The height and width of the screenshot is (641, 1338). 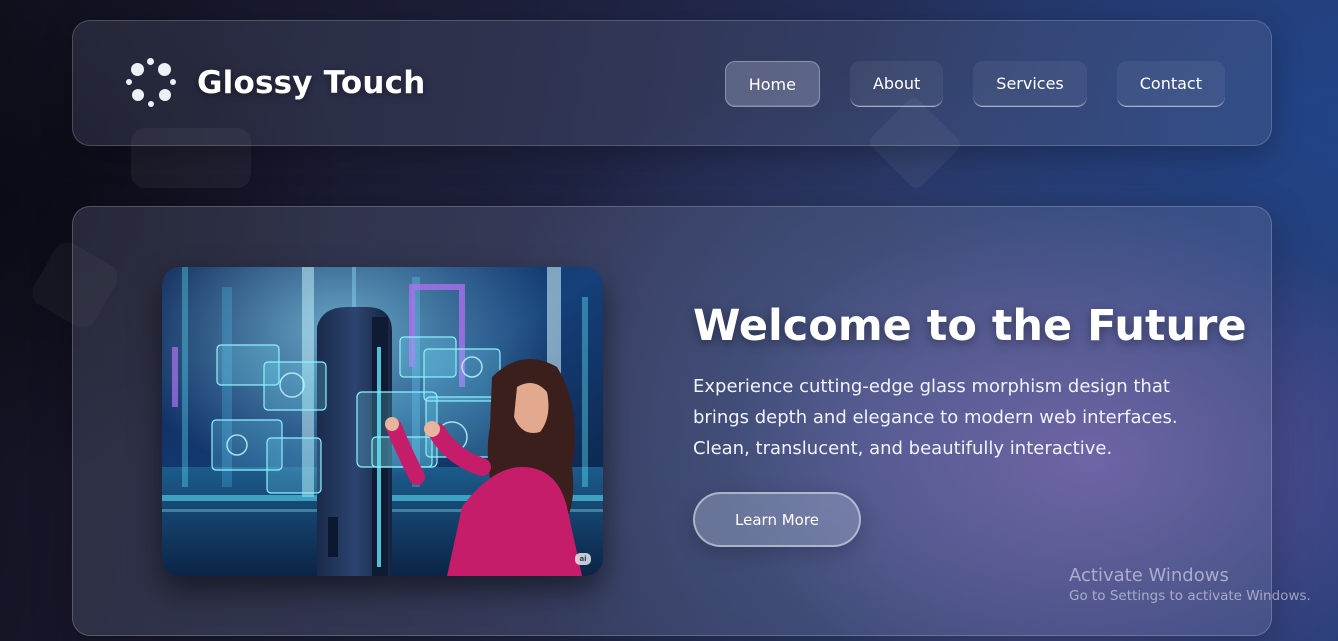 What do you see at coordinates (311, 83) in the screenshot?
I see `brand-name: Glossy Touch` at bounding box center [311, 83].